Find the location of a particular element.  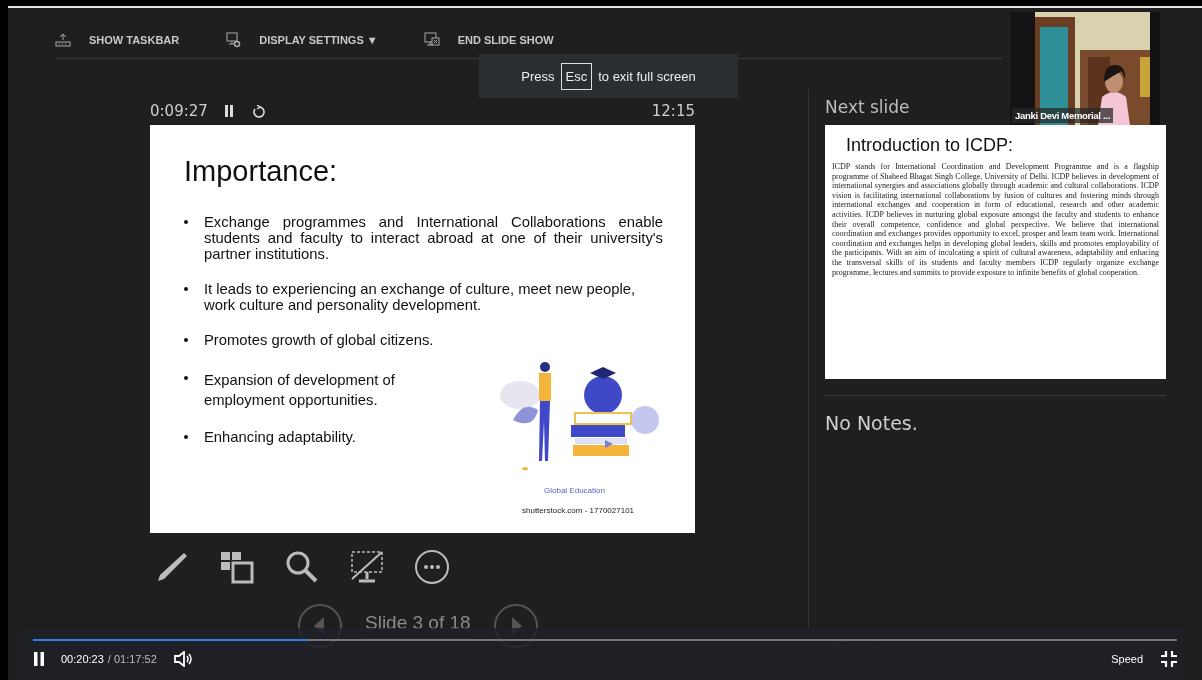

toolbar-button: DISPLAY SETTINGS ▼ is located at coordinates (301, 40).